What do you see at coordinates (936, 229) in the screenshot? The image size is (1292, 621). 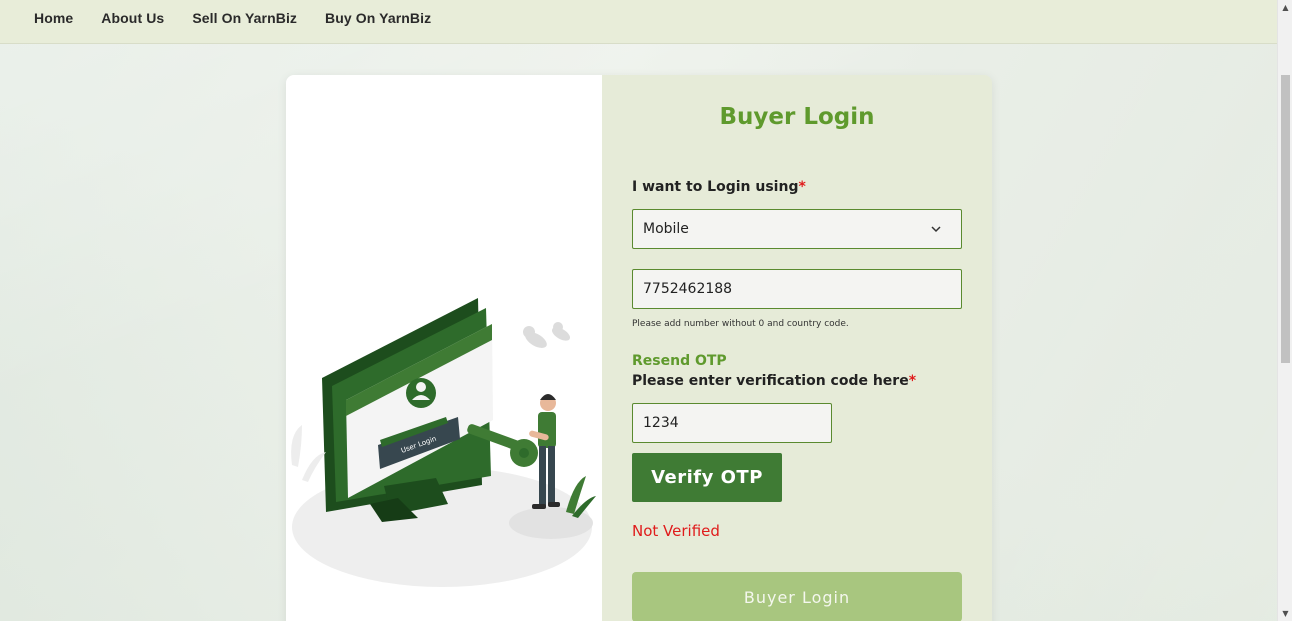 I see `chevron-down-icon` at bounding box center [936, 229].